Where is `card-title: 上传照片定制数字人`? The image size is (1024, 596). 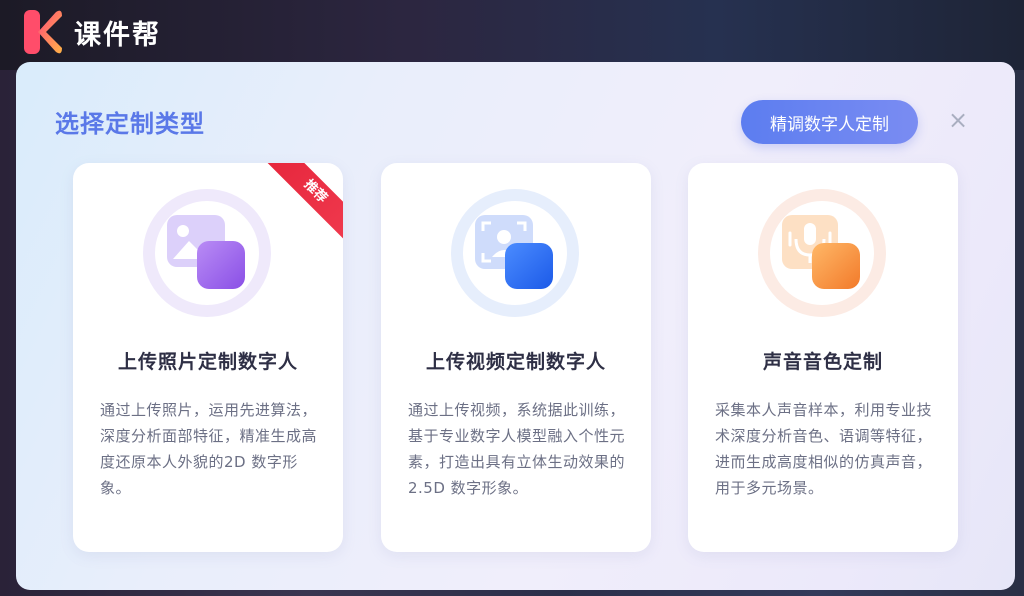 card-title: 上传照片定制数字人 is located at coordinates (207, 362).